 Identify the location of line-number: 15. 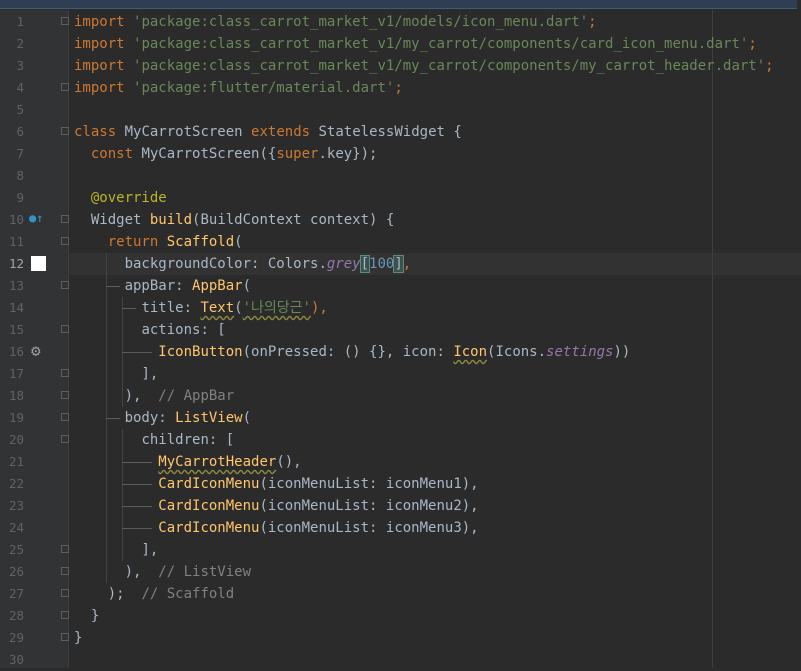
(12, 330).